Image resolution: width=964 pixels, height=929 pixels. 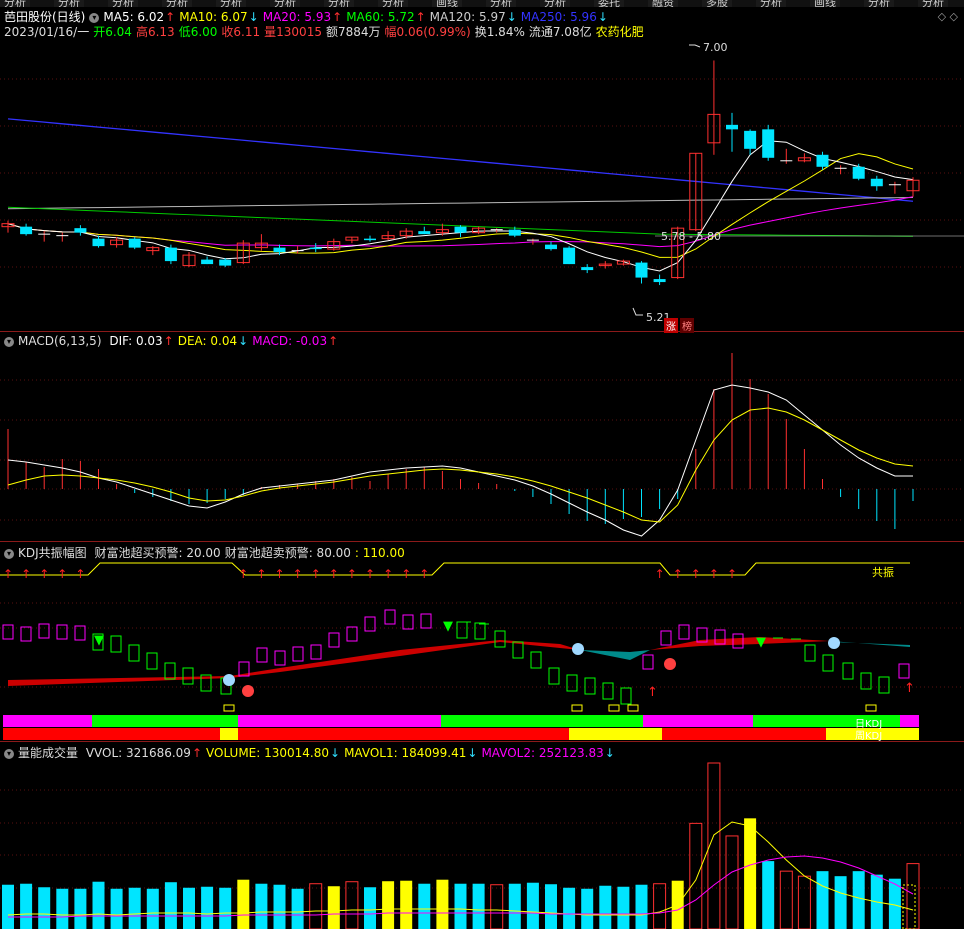 What do you see at coordinates (297, 17) in the screenshot?
I see `legend-item: MA20: 5.93` at bounding box center [297, 17].